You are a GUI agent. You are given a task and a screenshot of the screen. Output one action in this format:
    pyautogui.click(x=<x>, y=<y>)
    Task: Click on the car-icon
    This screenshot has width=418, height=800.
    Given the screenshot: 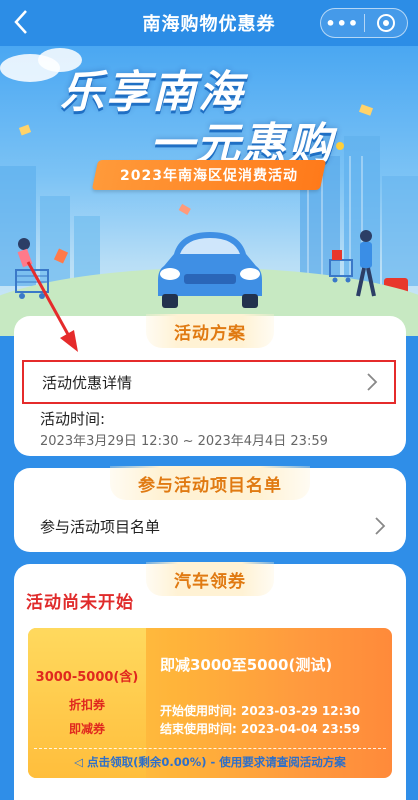 What is the action you would take?
    pyautogui.click(x=210, y=270)
    